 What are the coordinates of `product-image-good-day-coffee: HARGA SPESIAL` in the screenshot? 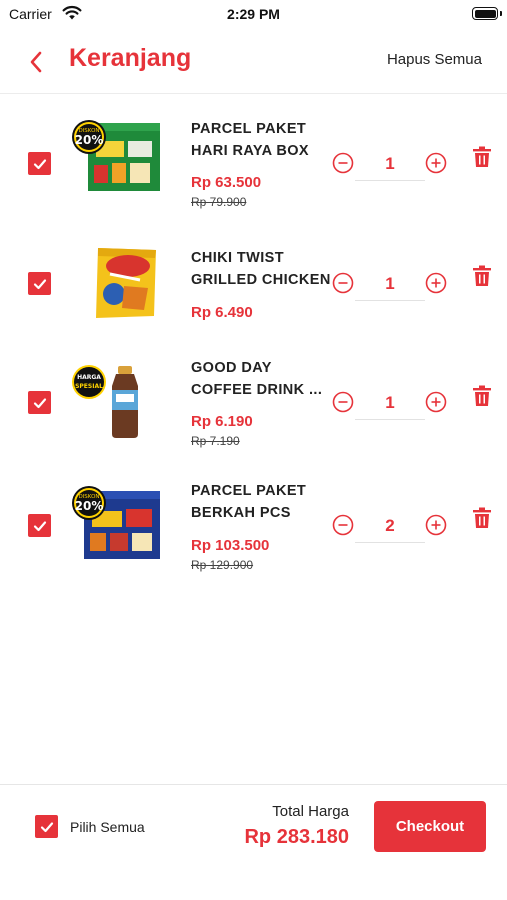 It's located at (105, 401).